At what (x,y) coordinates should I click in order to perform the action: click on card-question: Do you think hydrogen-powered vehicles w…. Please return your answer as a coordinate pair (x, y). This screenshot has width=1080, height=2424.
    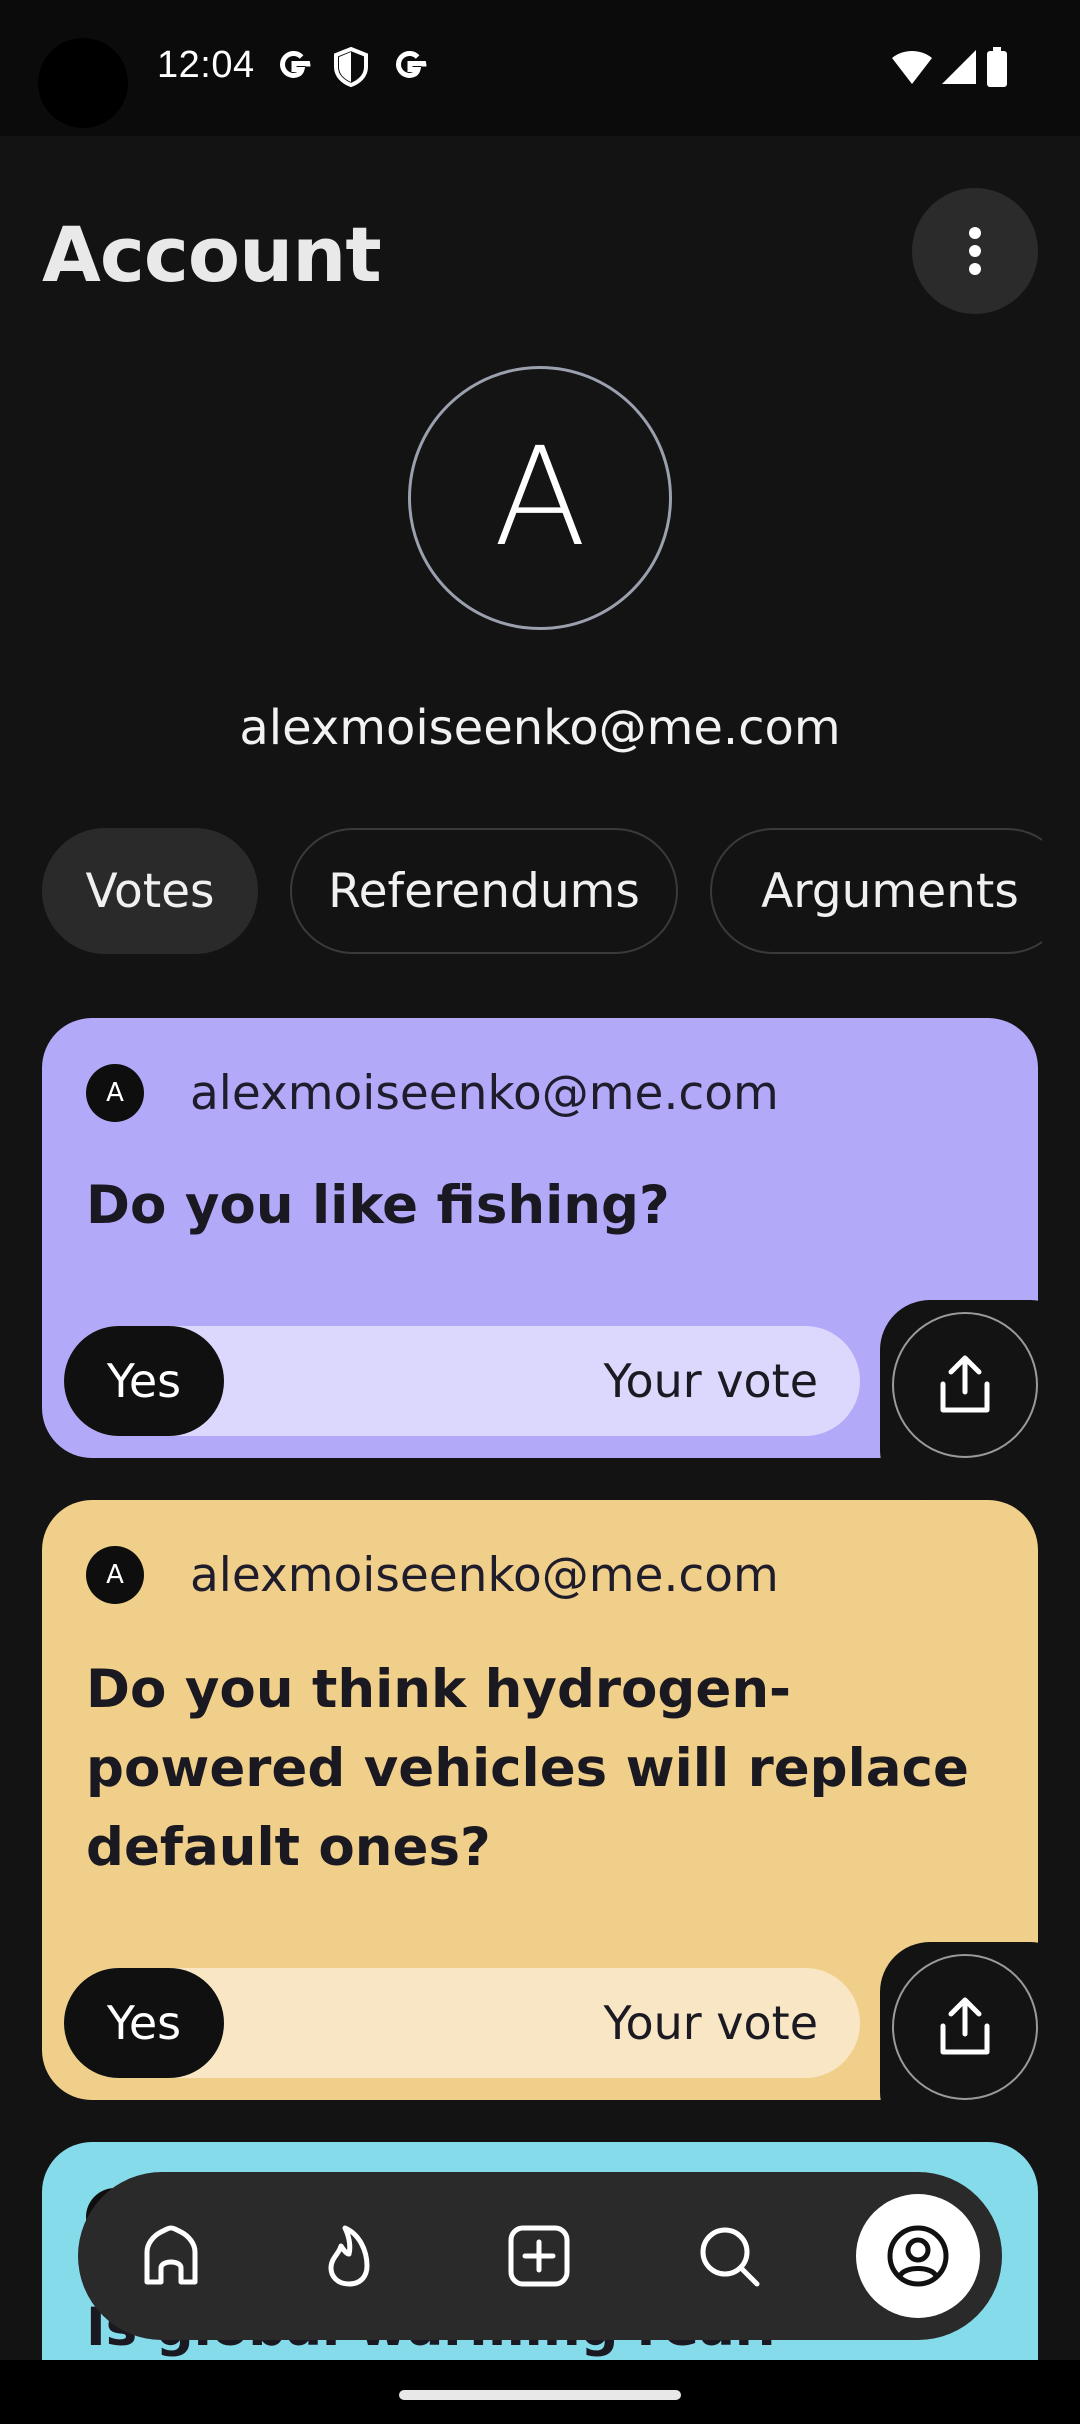
    Looking at the image, I should click on (527, 1768).